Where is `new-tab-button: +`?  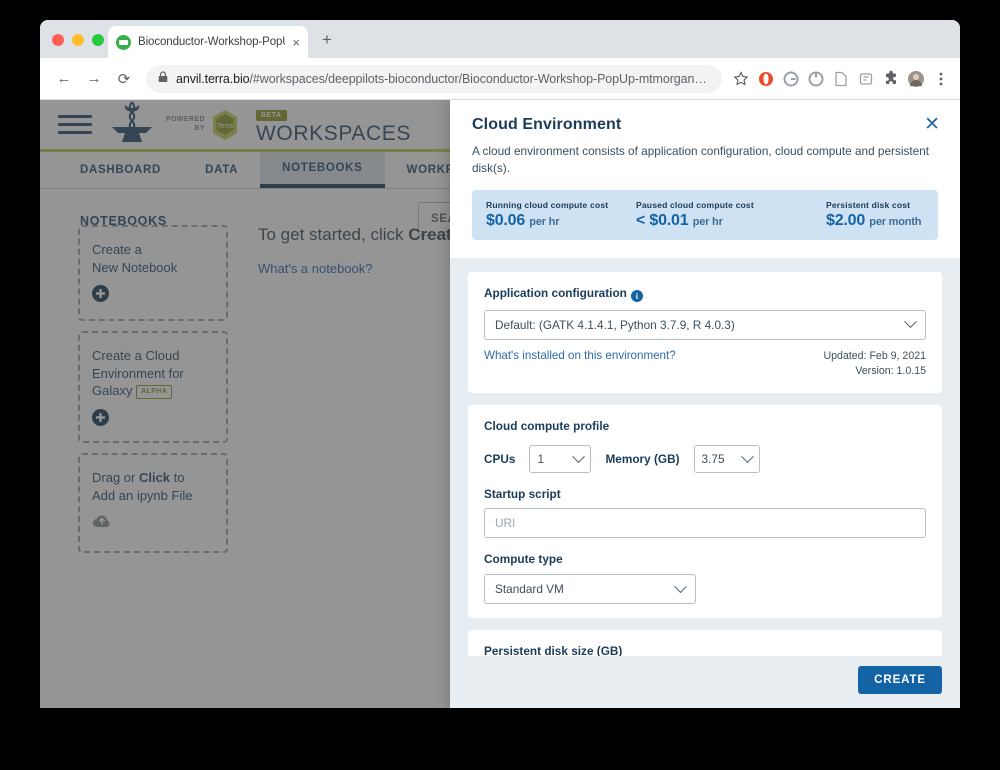
new-tab-button: + is located at coordinates (327, 39).